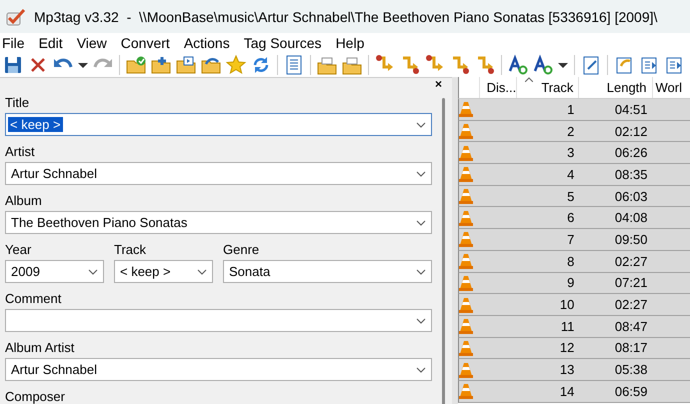  What do you see at coordinates (18, 250) in the screenshot?
I see `field-label: Year` at bounding box center [18, 250].